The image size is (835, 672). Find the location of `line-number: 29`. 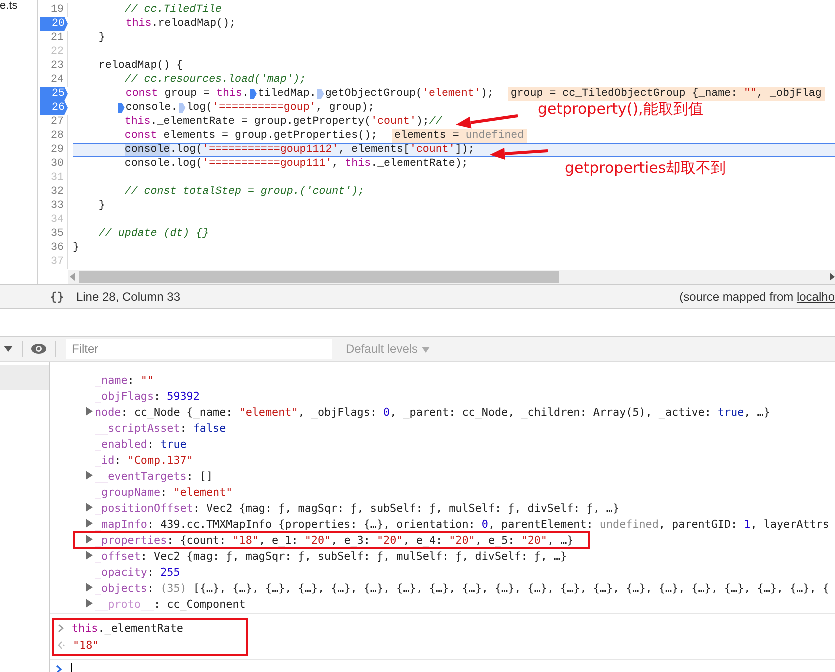

line-number: 29 is located at coordinates (53, 150).